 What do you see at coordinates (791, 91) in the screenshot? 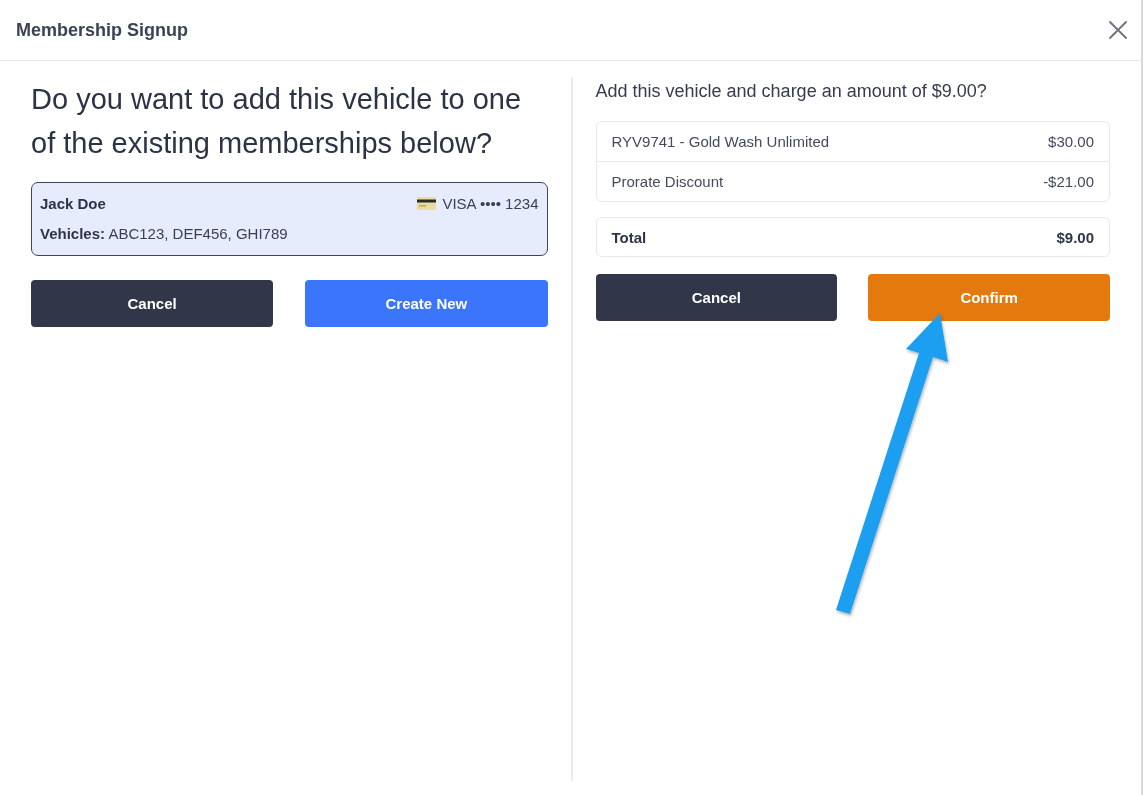
I see `charge-question: Add this vehicle and charge an amount of $9.00?` at bounding box center [791, 91].